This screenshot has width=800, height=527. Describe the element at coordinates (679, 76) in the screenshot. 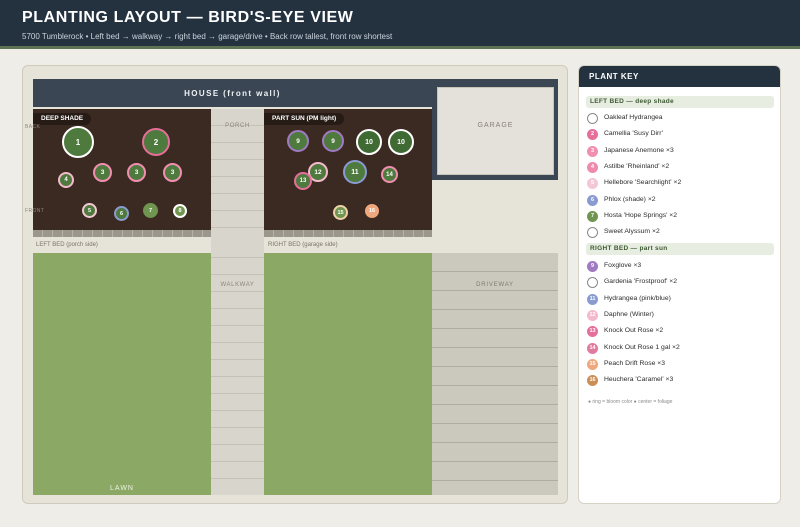

I see `plant-key-header: PLANT KEY` at that location.